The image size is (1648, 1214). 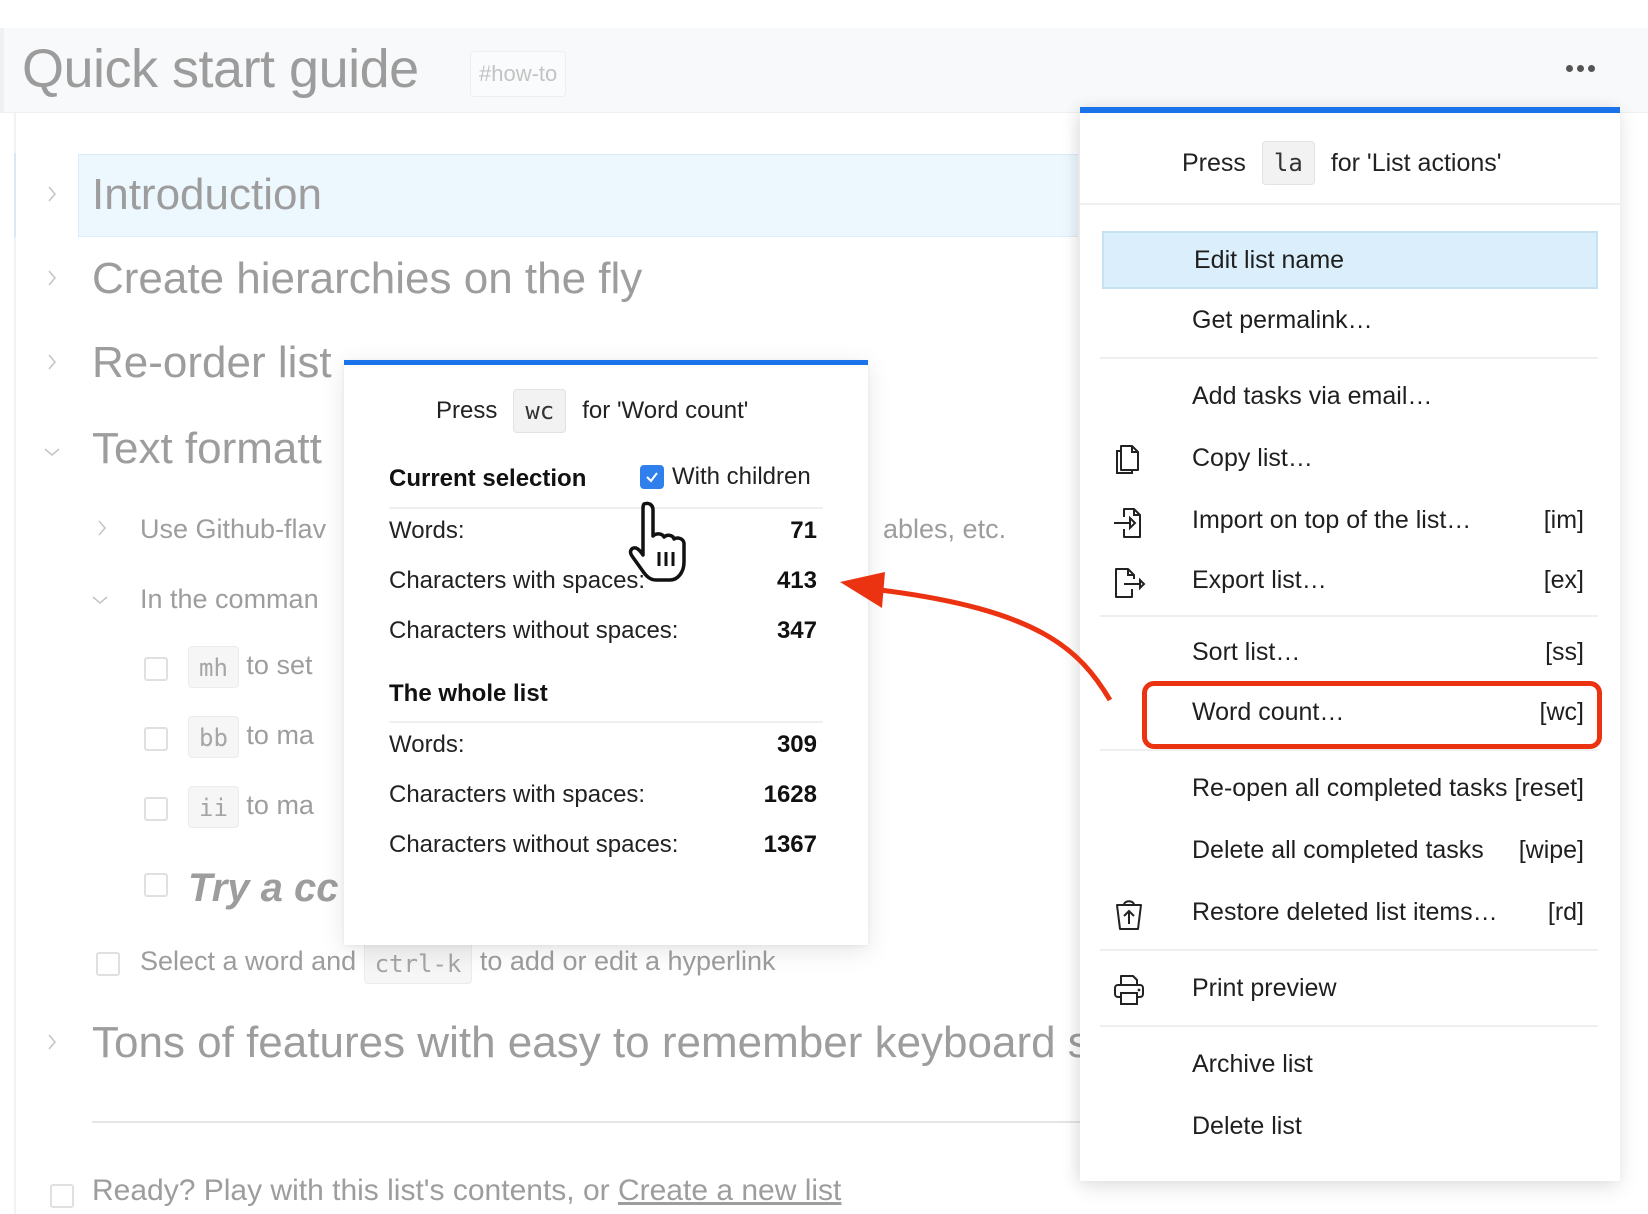 What do you see at coordinates (1350, 1064) in the screenshot?
I see `menu-item-archive-list: Archive list` at bounding box center [1350, 1064].